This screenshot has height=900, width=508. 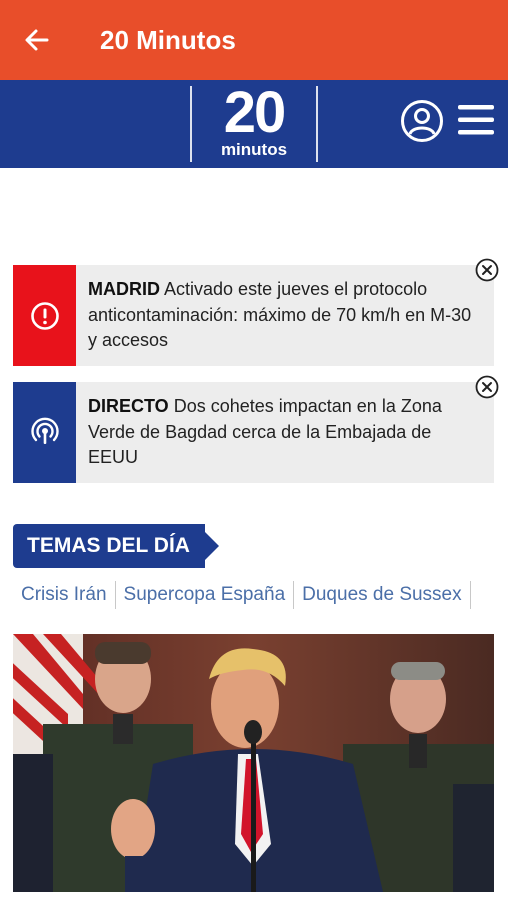 What do you see at coordinates (382, 595) in the screenshot?
I see `topic-link: Duques de Sussex` at bounding box center [382, 595].